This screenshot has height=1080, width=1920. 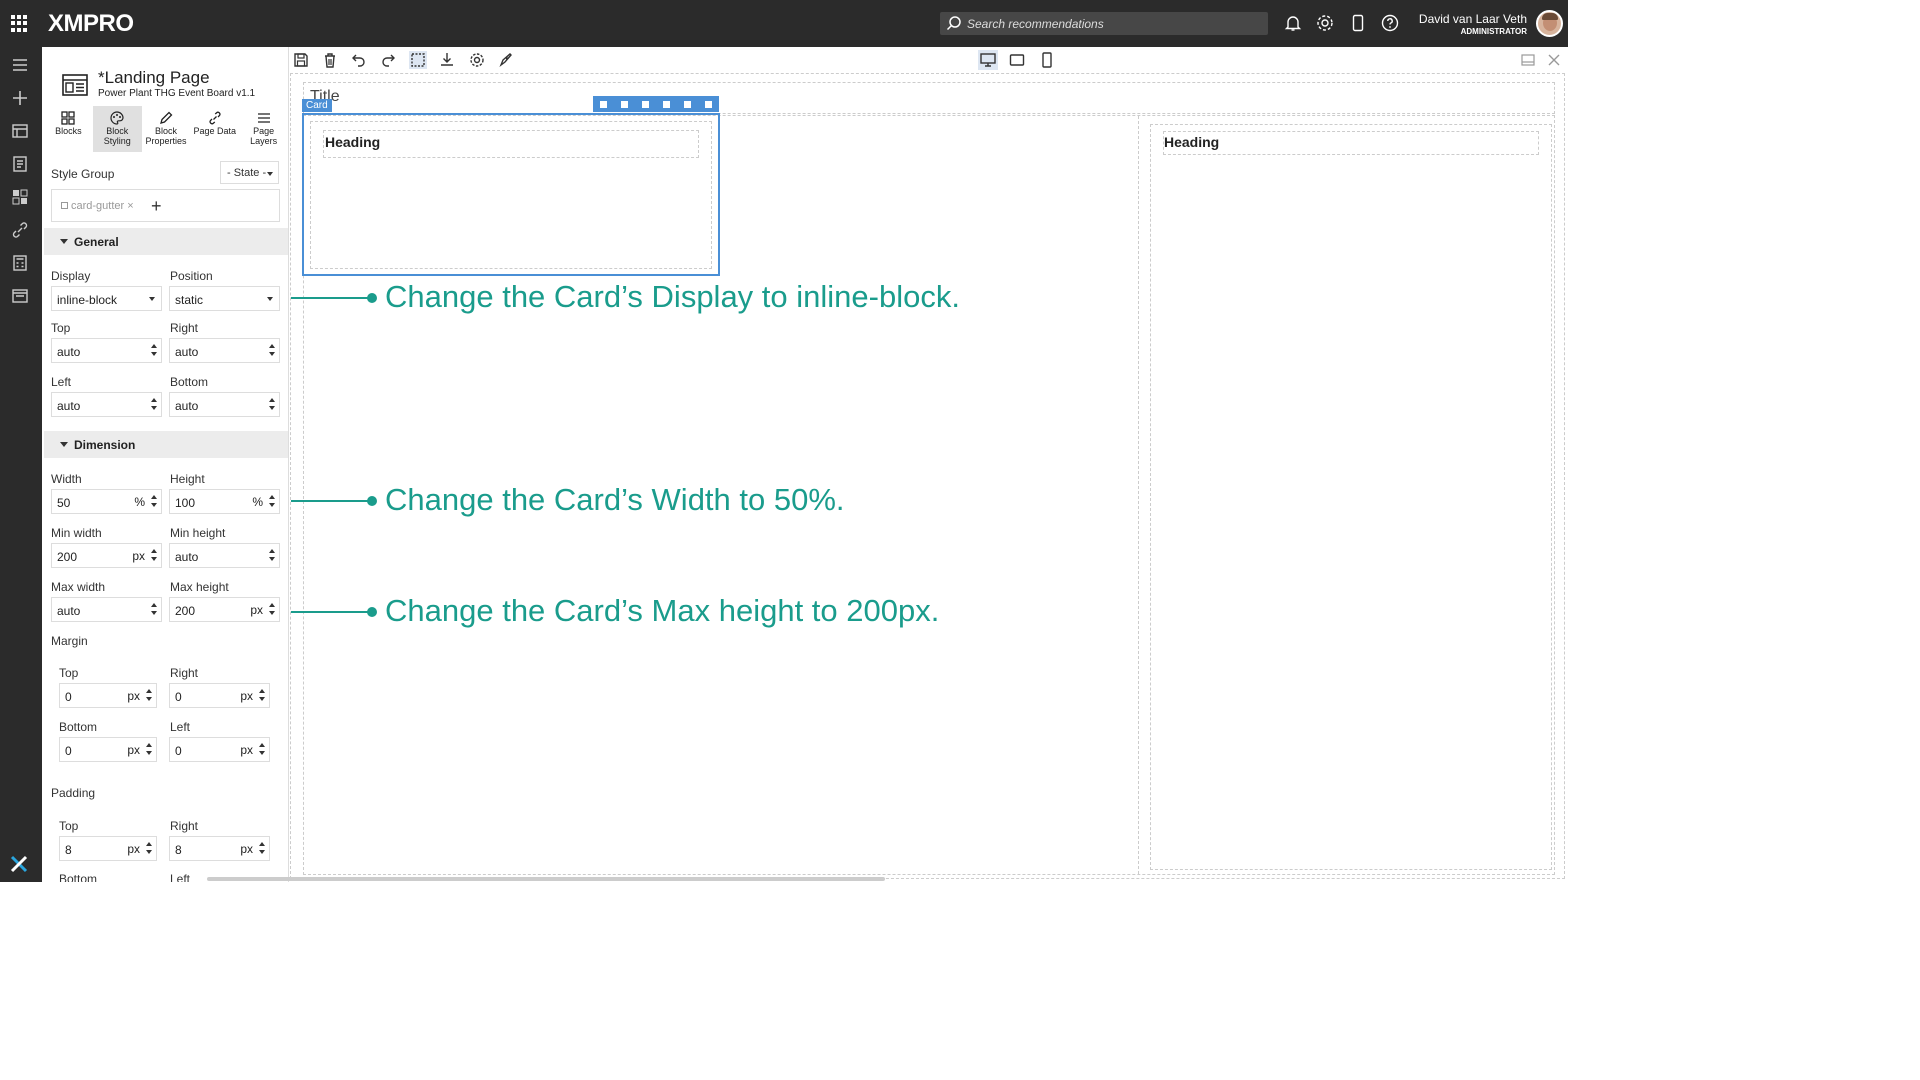 What do you see at coordinates (20, 65) in the screenshot?
I see `menu-icon` at bounding box center [20, 65].